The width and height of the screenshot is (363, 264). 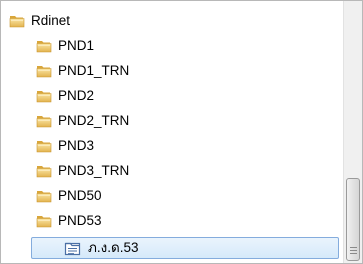 What do you see at coordinates (185, 248) in the screenshot?
I see `tree-item-selected-document: ภ.ง.ด.53` at bounding box center [185, 248].